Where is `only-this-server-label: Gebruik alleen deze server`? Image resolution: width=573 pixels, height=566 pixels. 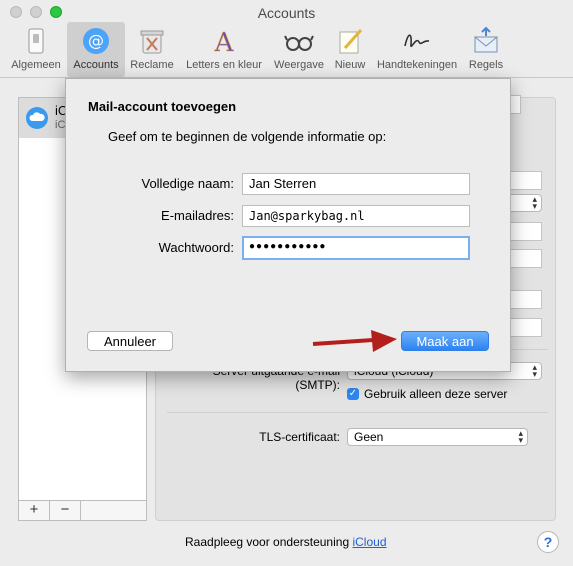 only-this-server-label: Gebruik alleen deze server is located at coordinates (436, 394).